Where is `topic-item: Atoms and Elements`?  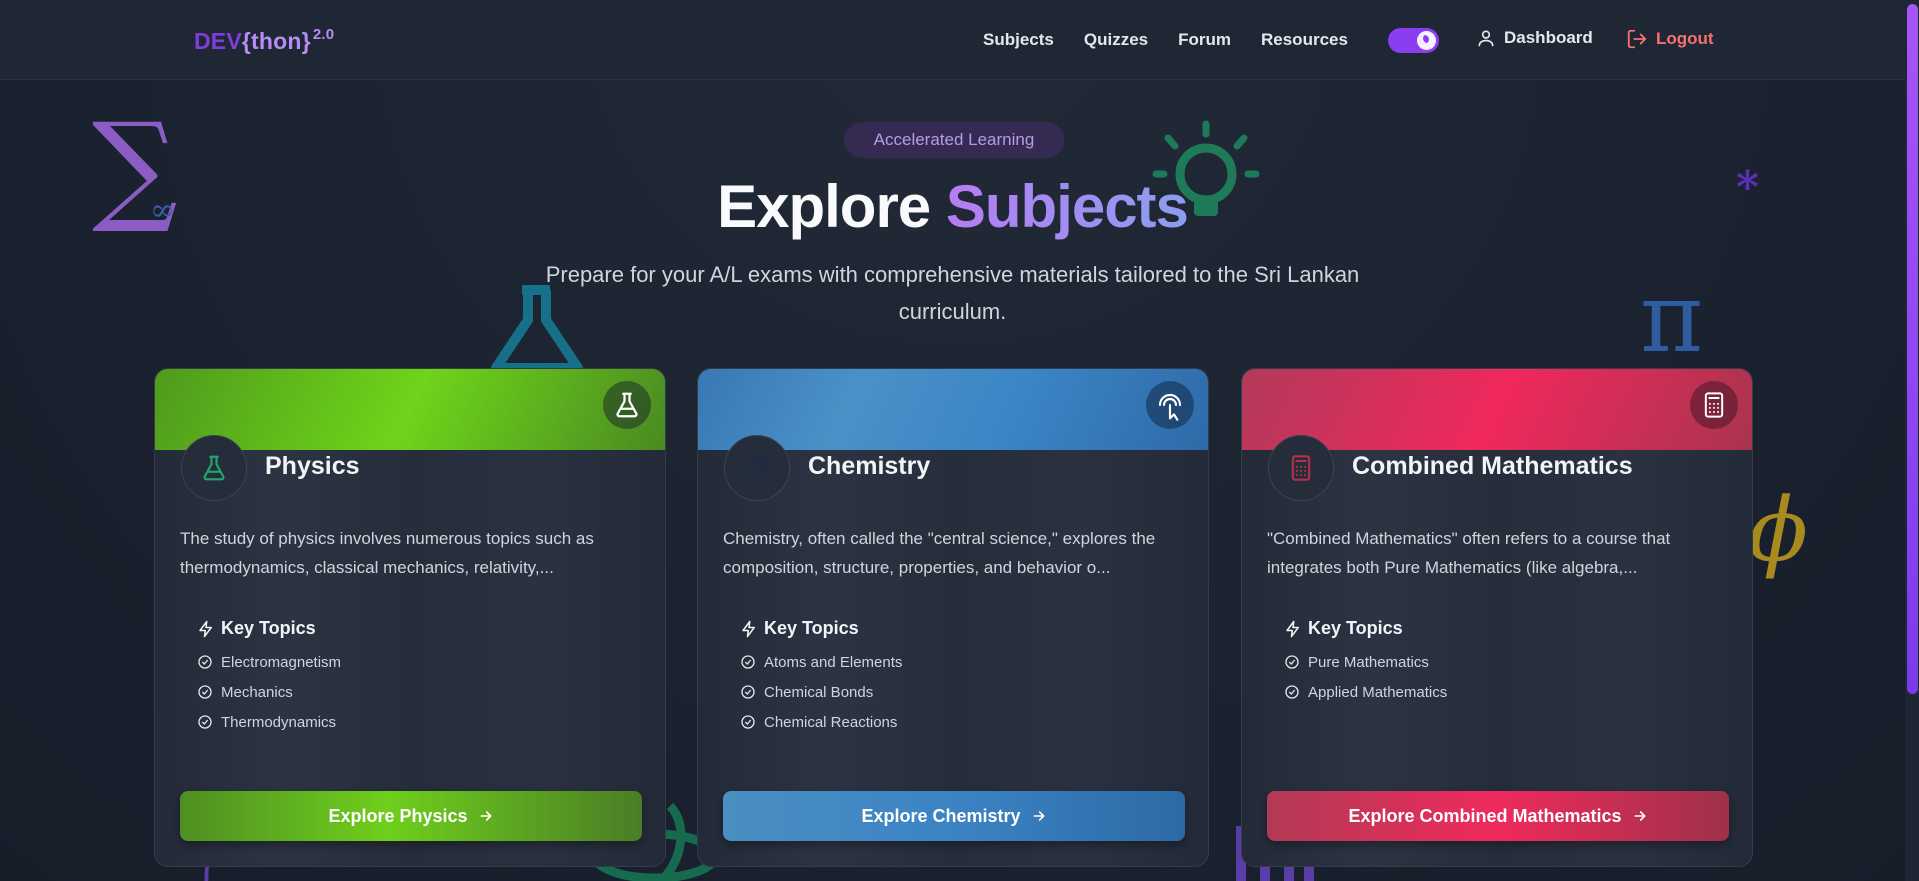 topic-item: Atoms and Elements is located at coordinates (821, 662).